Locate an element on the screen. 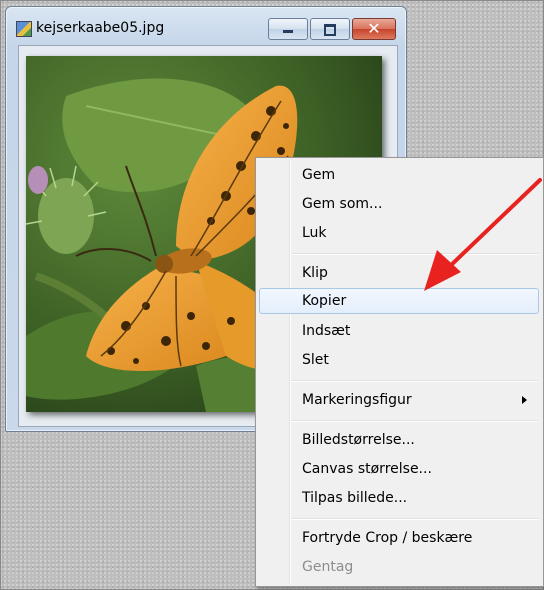  menu-item-label: Indsæt is located at coordinates (326, 331).